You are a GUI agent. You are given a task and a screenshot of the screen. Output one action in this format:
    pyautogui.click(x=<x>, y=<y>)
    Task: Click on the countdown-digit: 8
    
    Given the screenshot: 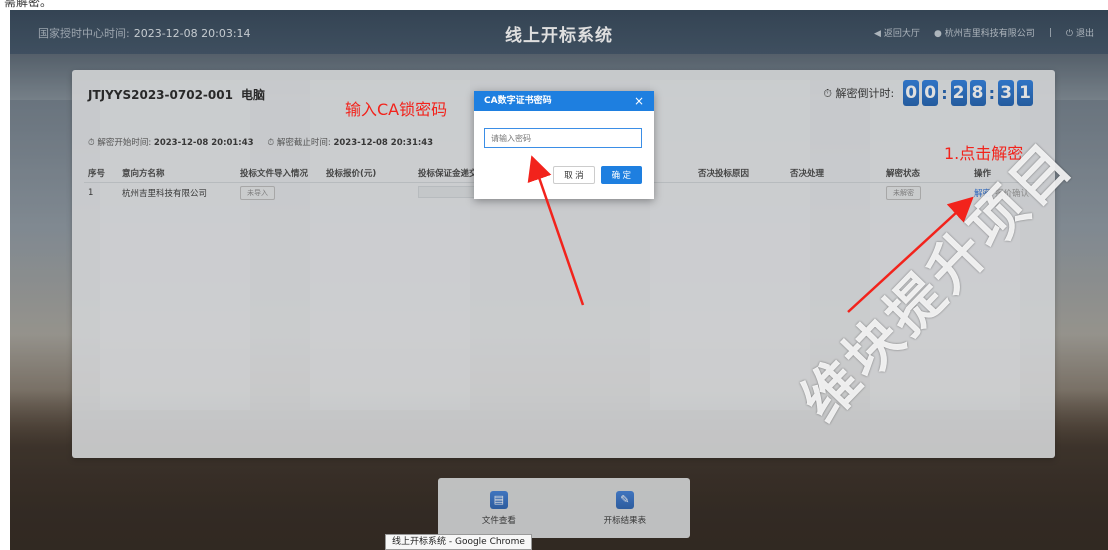 What is the action you would take?
    pyautogui.click(x=977, y=93)
    